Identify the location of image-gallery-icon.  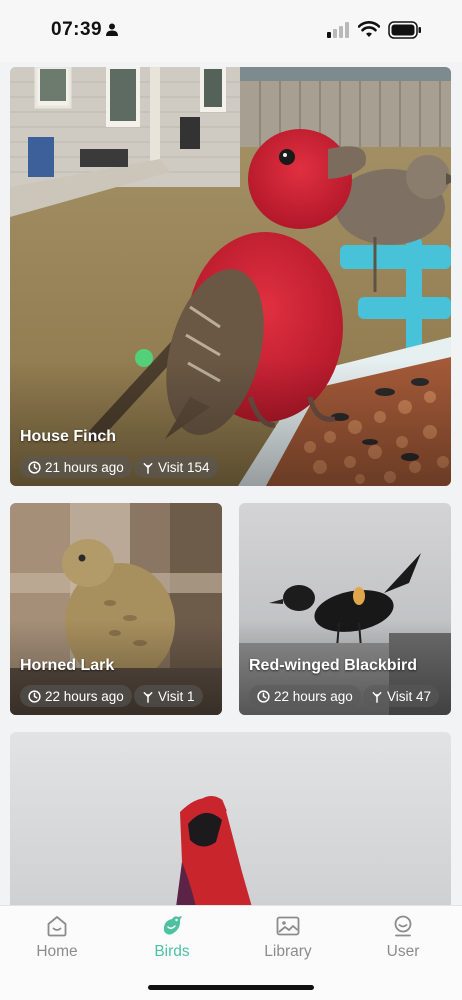
(288, 926).